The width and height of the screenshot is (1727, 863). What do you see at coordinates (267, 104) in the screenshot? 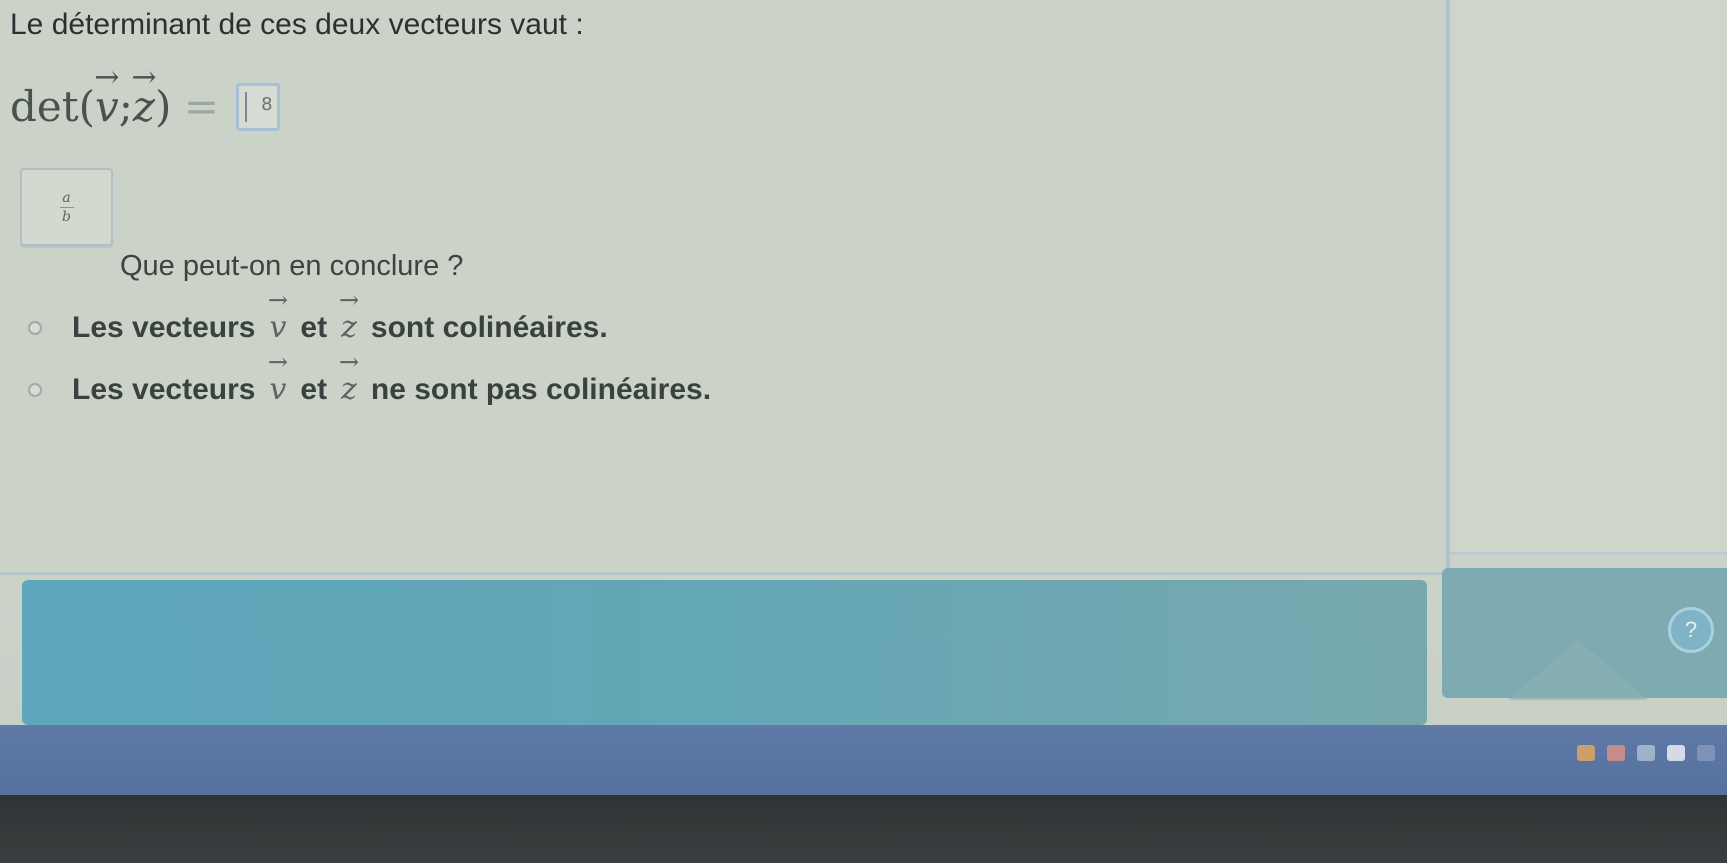
I see `answer-hint: 8` at bounding box center [267, 104].